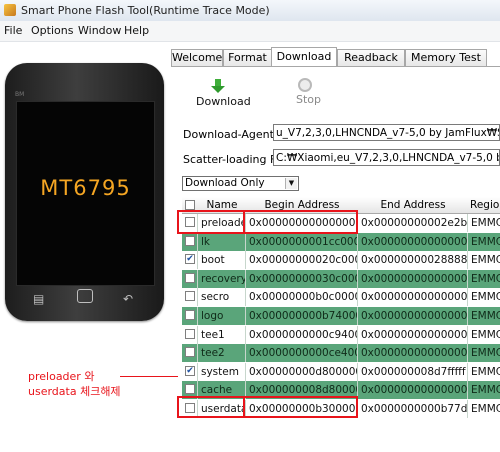  What do you see at coordinates (413, 260) in the screenshot?
I see `end-address: 0x00000000028888ff` at bounding box center [413, 260].